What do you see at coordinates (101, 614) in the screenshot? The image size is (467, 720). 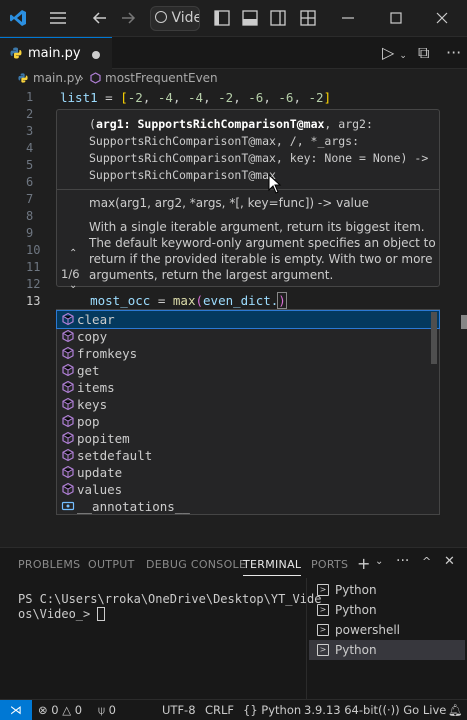 I see `terminal-cursor` at bounding box center [101, 614].